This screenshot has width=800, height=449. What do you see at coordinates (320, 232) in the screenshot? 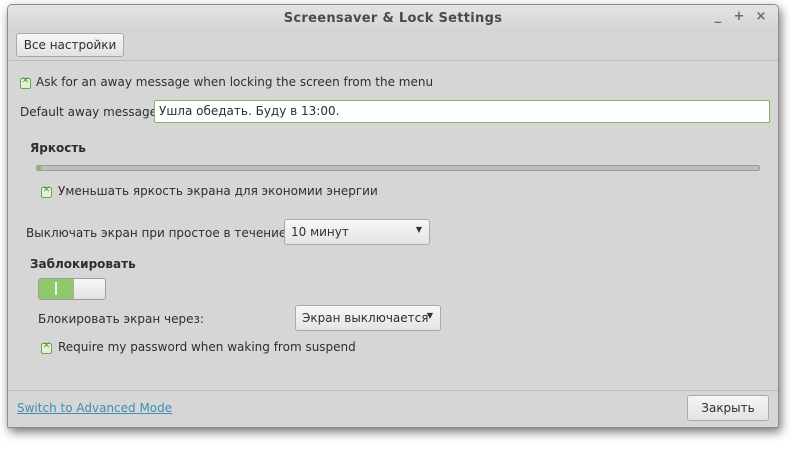
I see `idle-delay-value: 10 минут` at bounding box center [320, 232].